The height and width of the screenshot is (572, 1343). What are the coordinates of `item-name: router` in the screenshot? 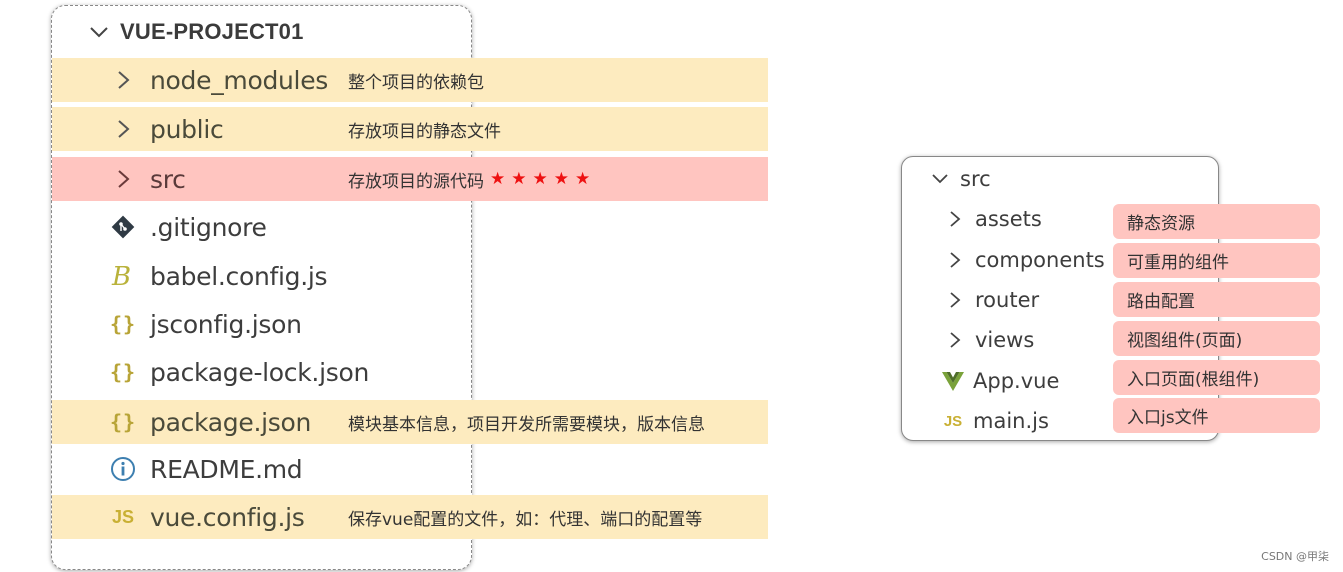 It's located at (1007, 300).